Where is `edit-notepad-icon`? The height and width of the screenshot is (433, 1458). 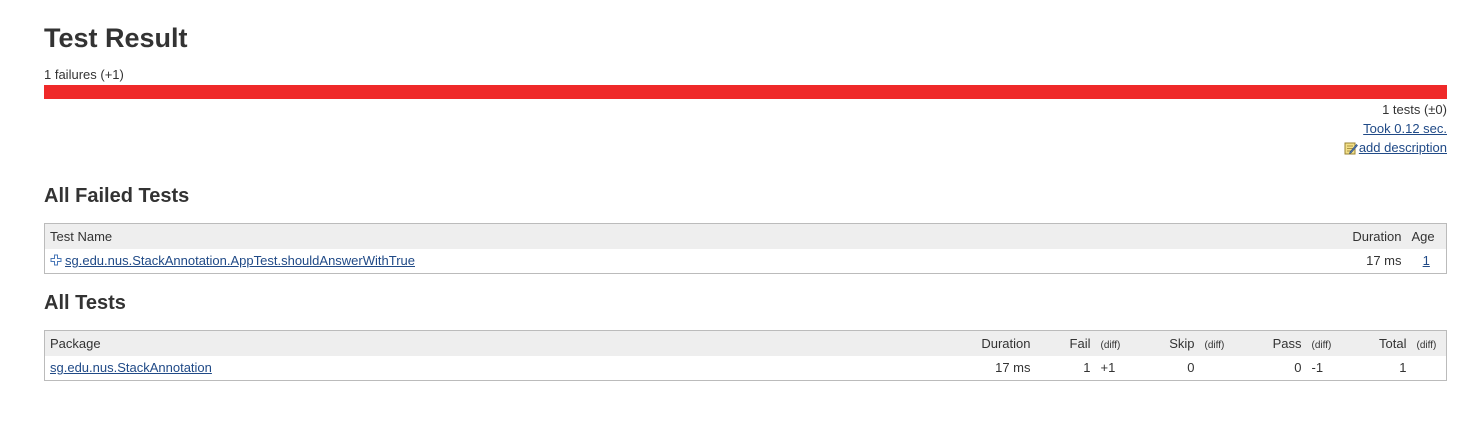 edit-notepad-icon is located at coordinates (1351, 148).